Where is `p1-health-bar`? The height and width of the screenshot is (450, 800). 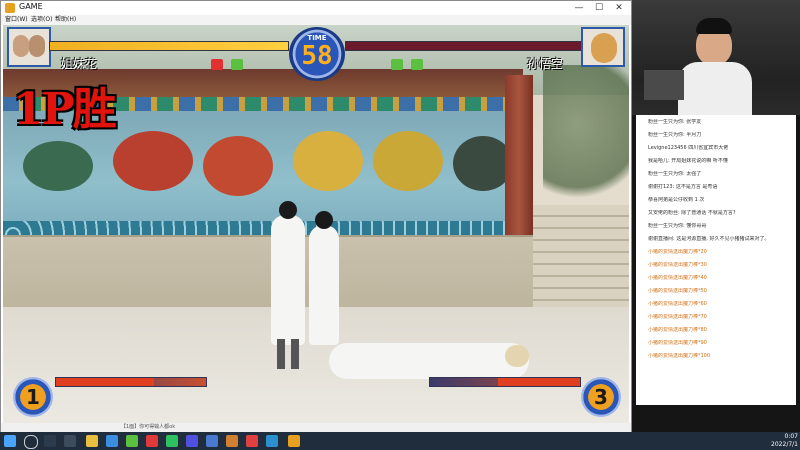
p1-health-bar is located at coordinates (169, 46).